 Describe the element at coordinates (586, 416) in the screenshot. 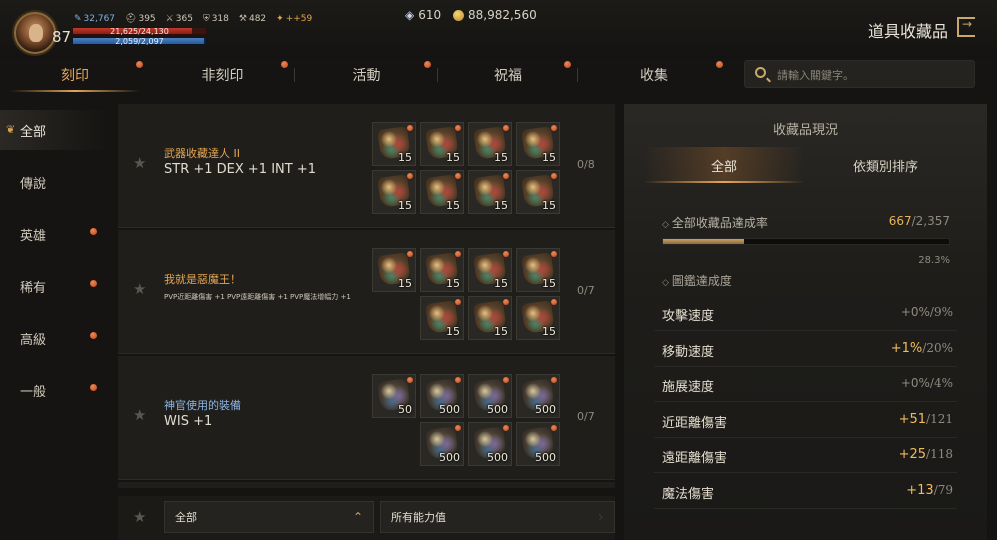

I see `collection-progress: 0/7` at that location.